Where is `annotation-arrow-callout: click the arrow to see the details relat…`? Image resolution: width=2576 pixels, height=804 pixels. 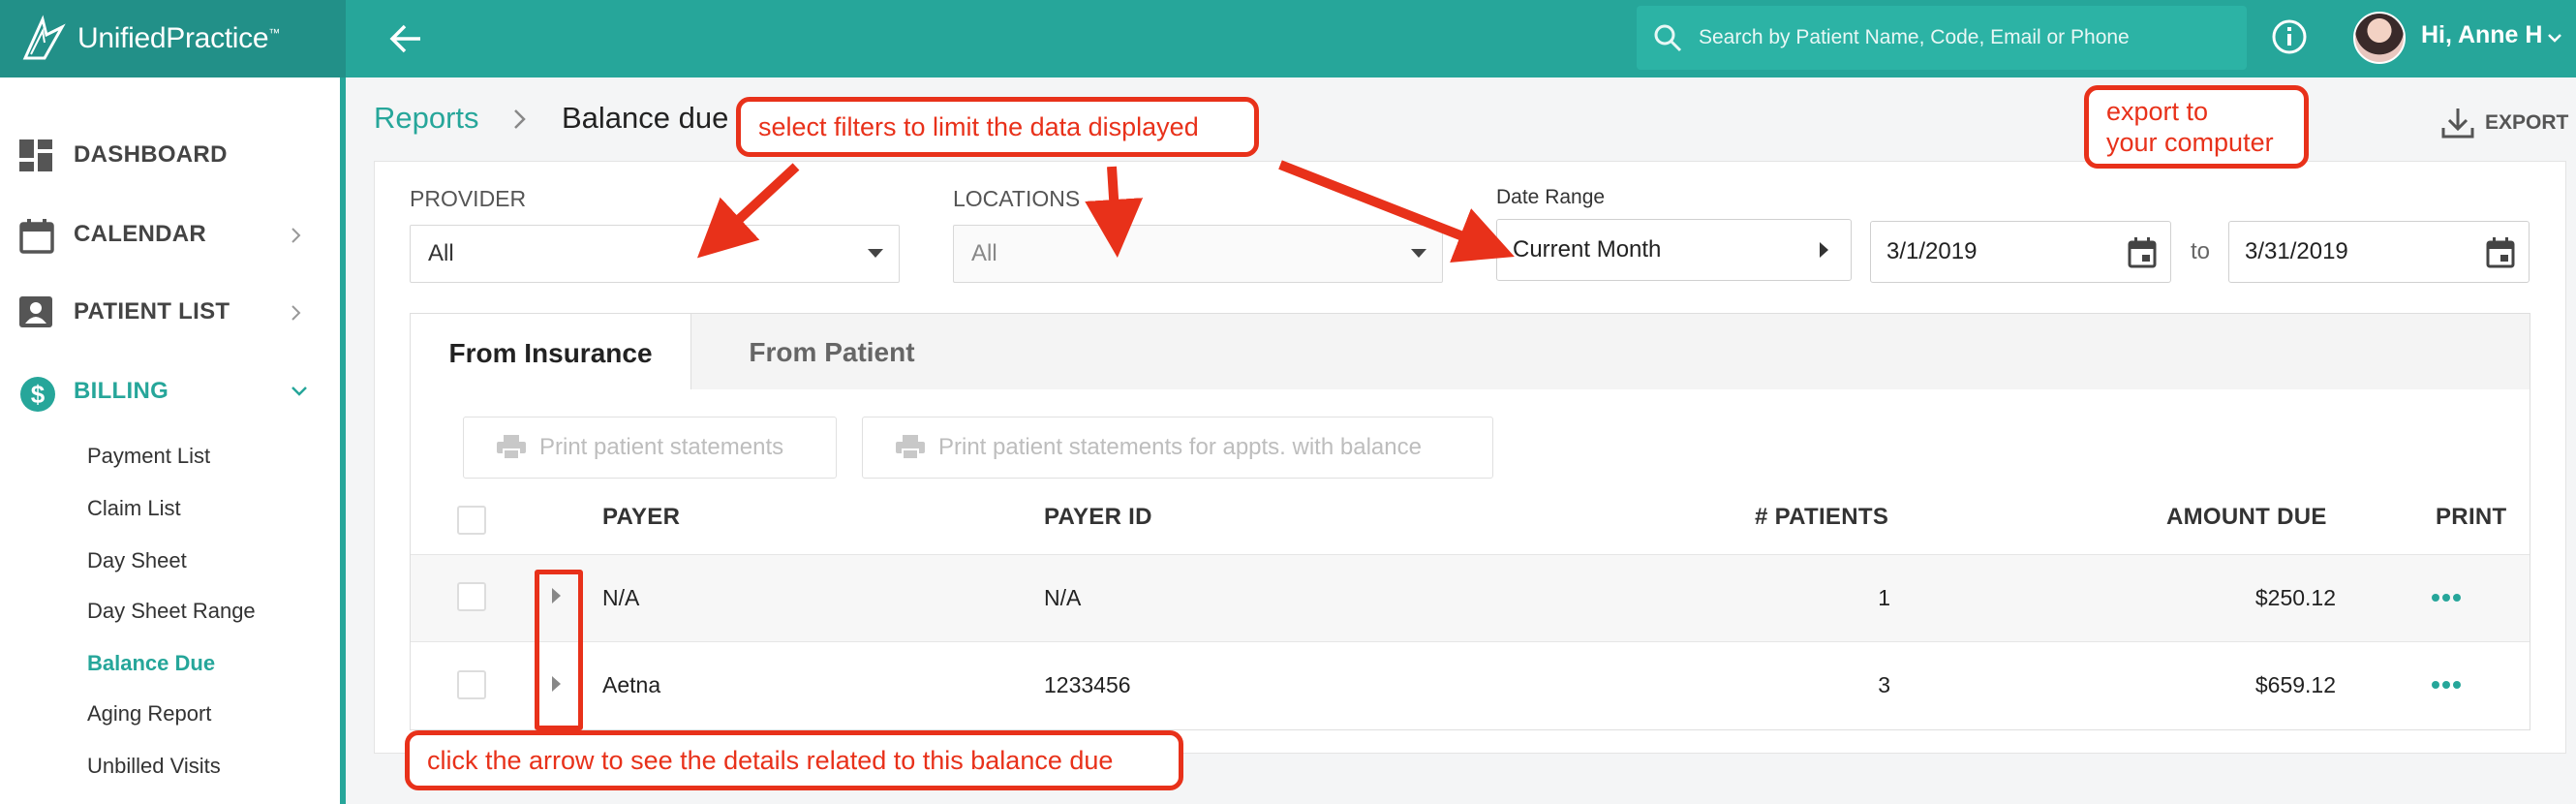
annotation-arrow-callout: click the arrow to see the details relat… is located at coordinates (794, 760).